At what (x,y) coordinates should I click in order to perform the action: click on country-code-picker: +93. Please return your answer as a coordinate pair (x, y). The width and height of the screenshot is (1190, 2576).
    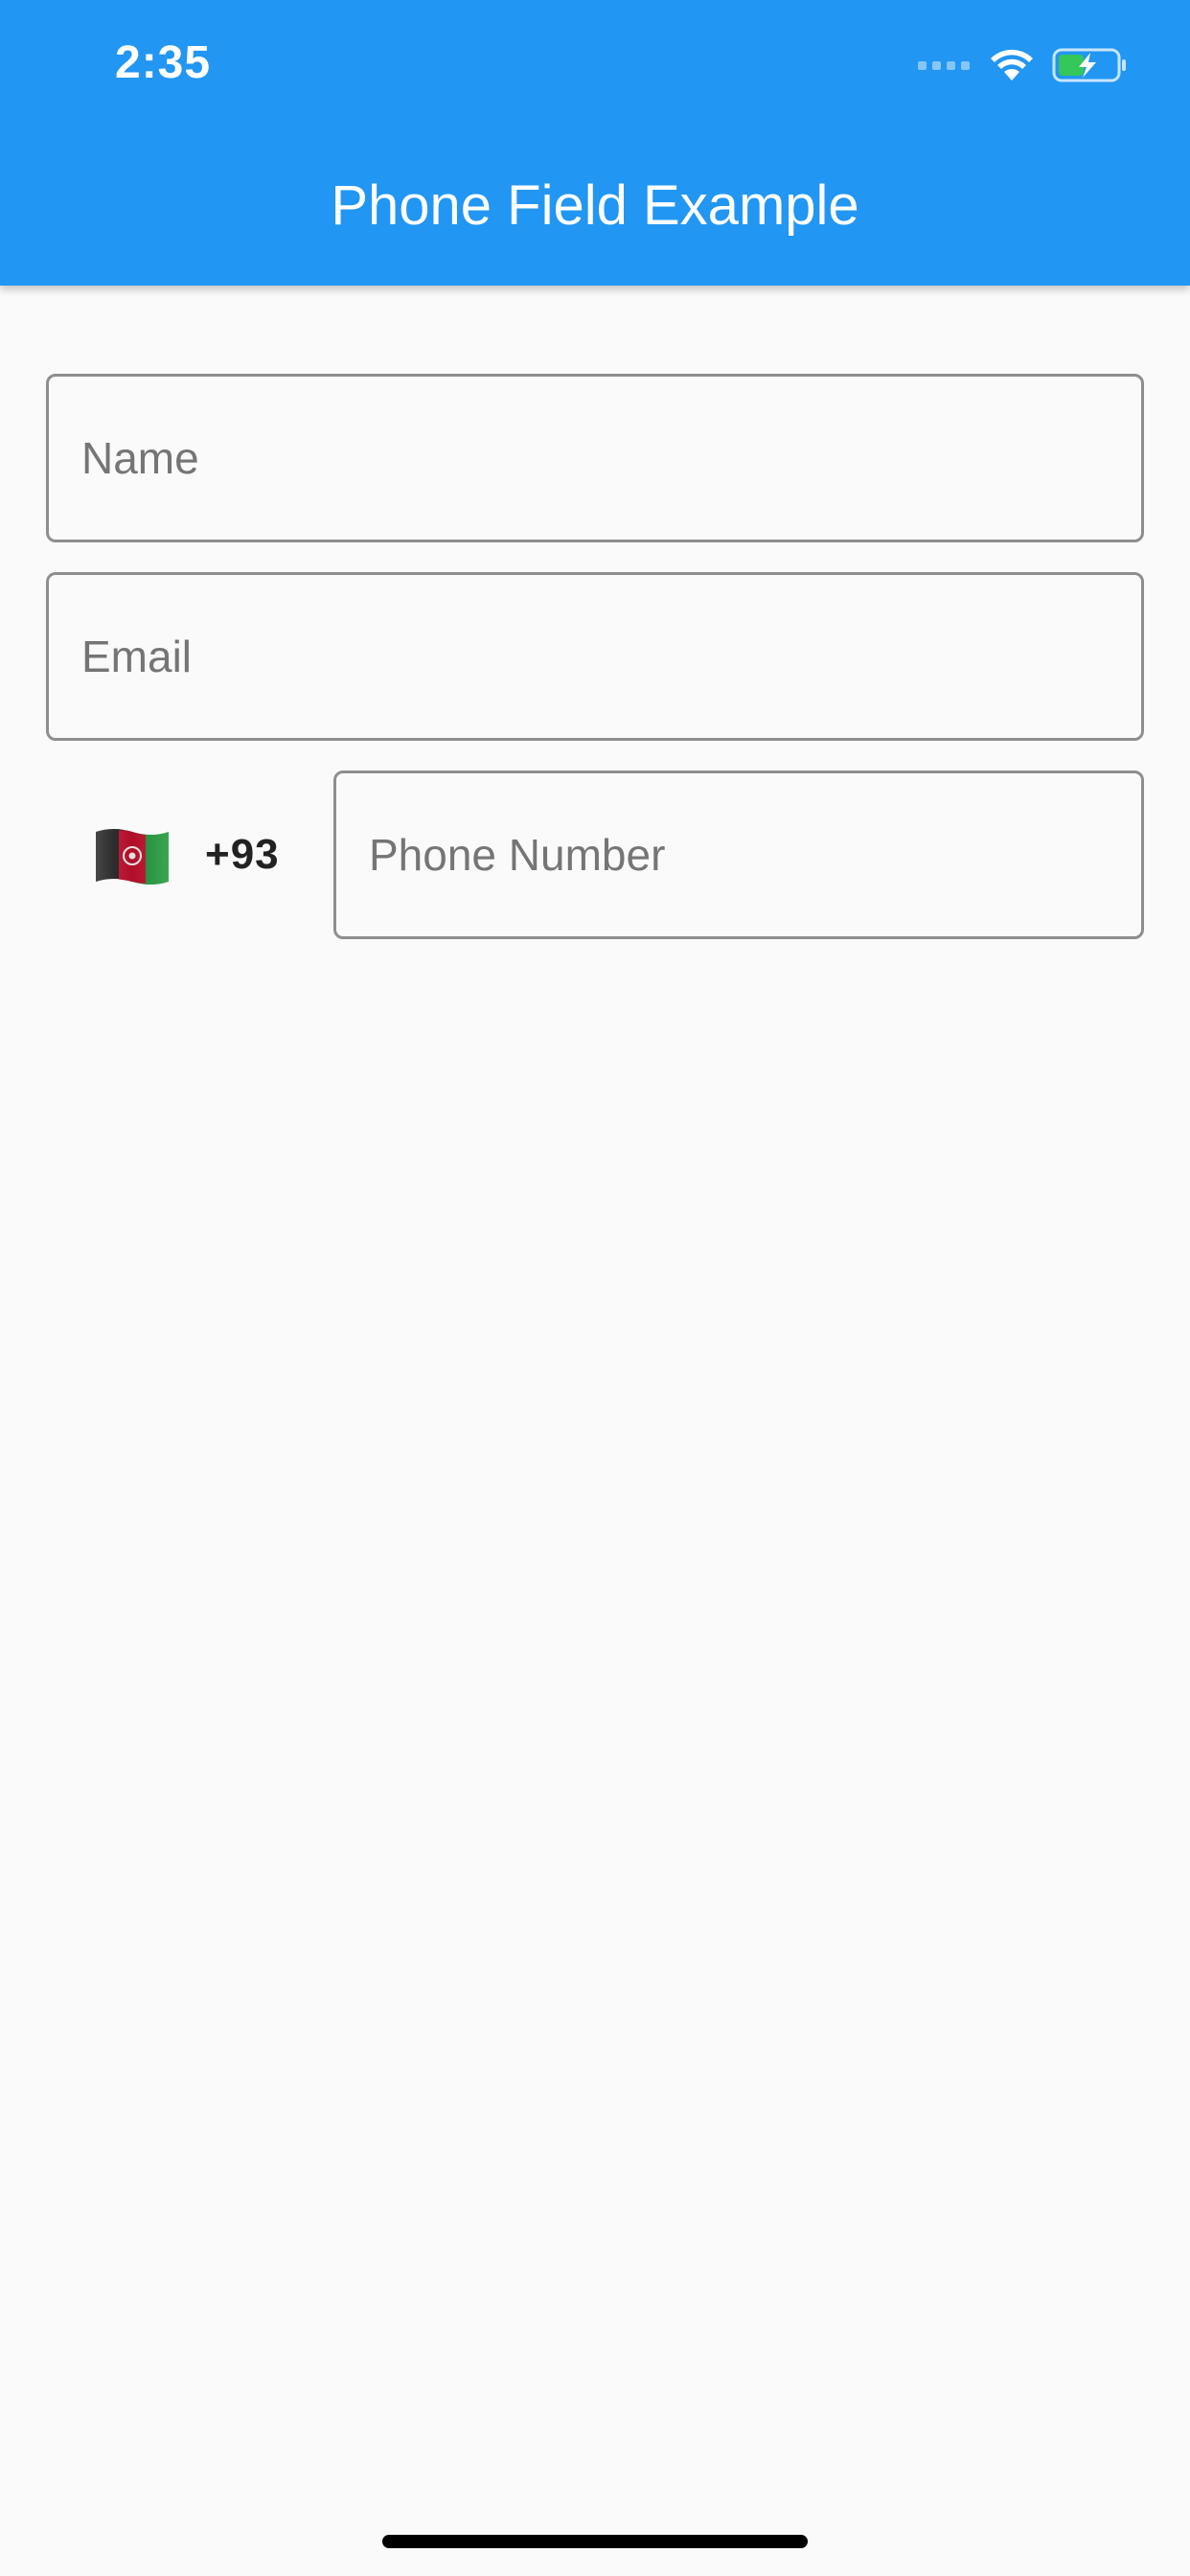
    Looking at the image, I should click on (198, 855).